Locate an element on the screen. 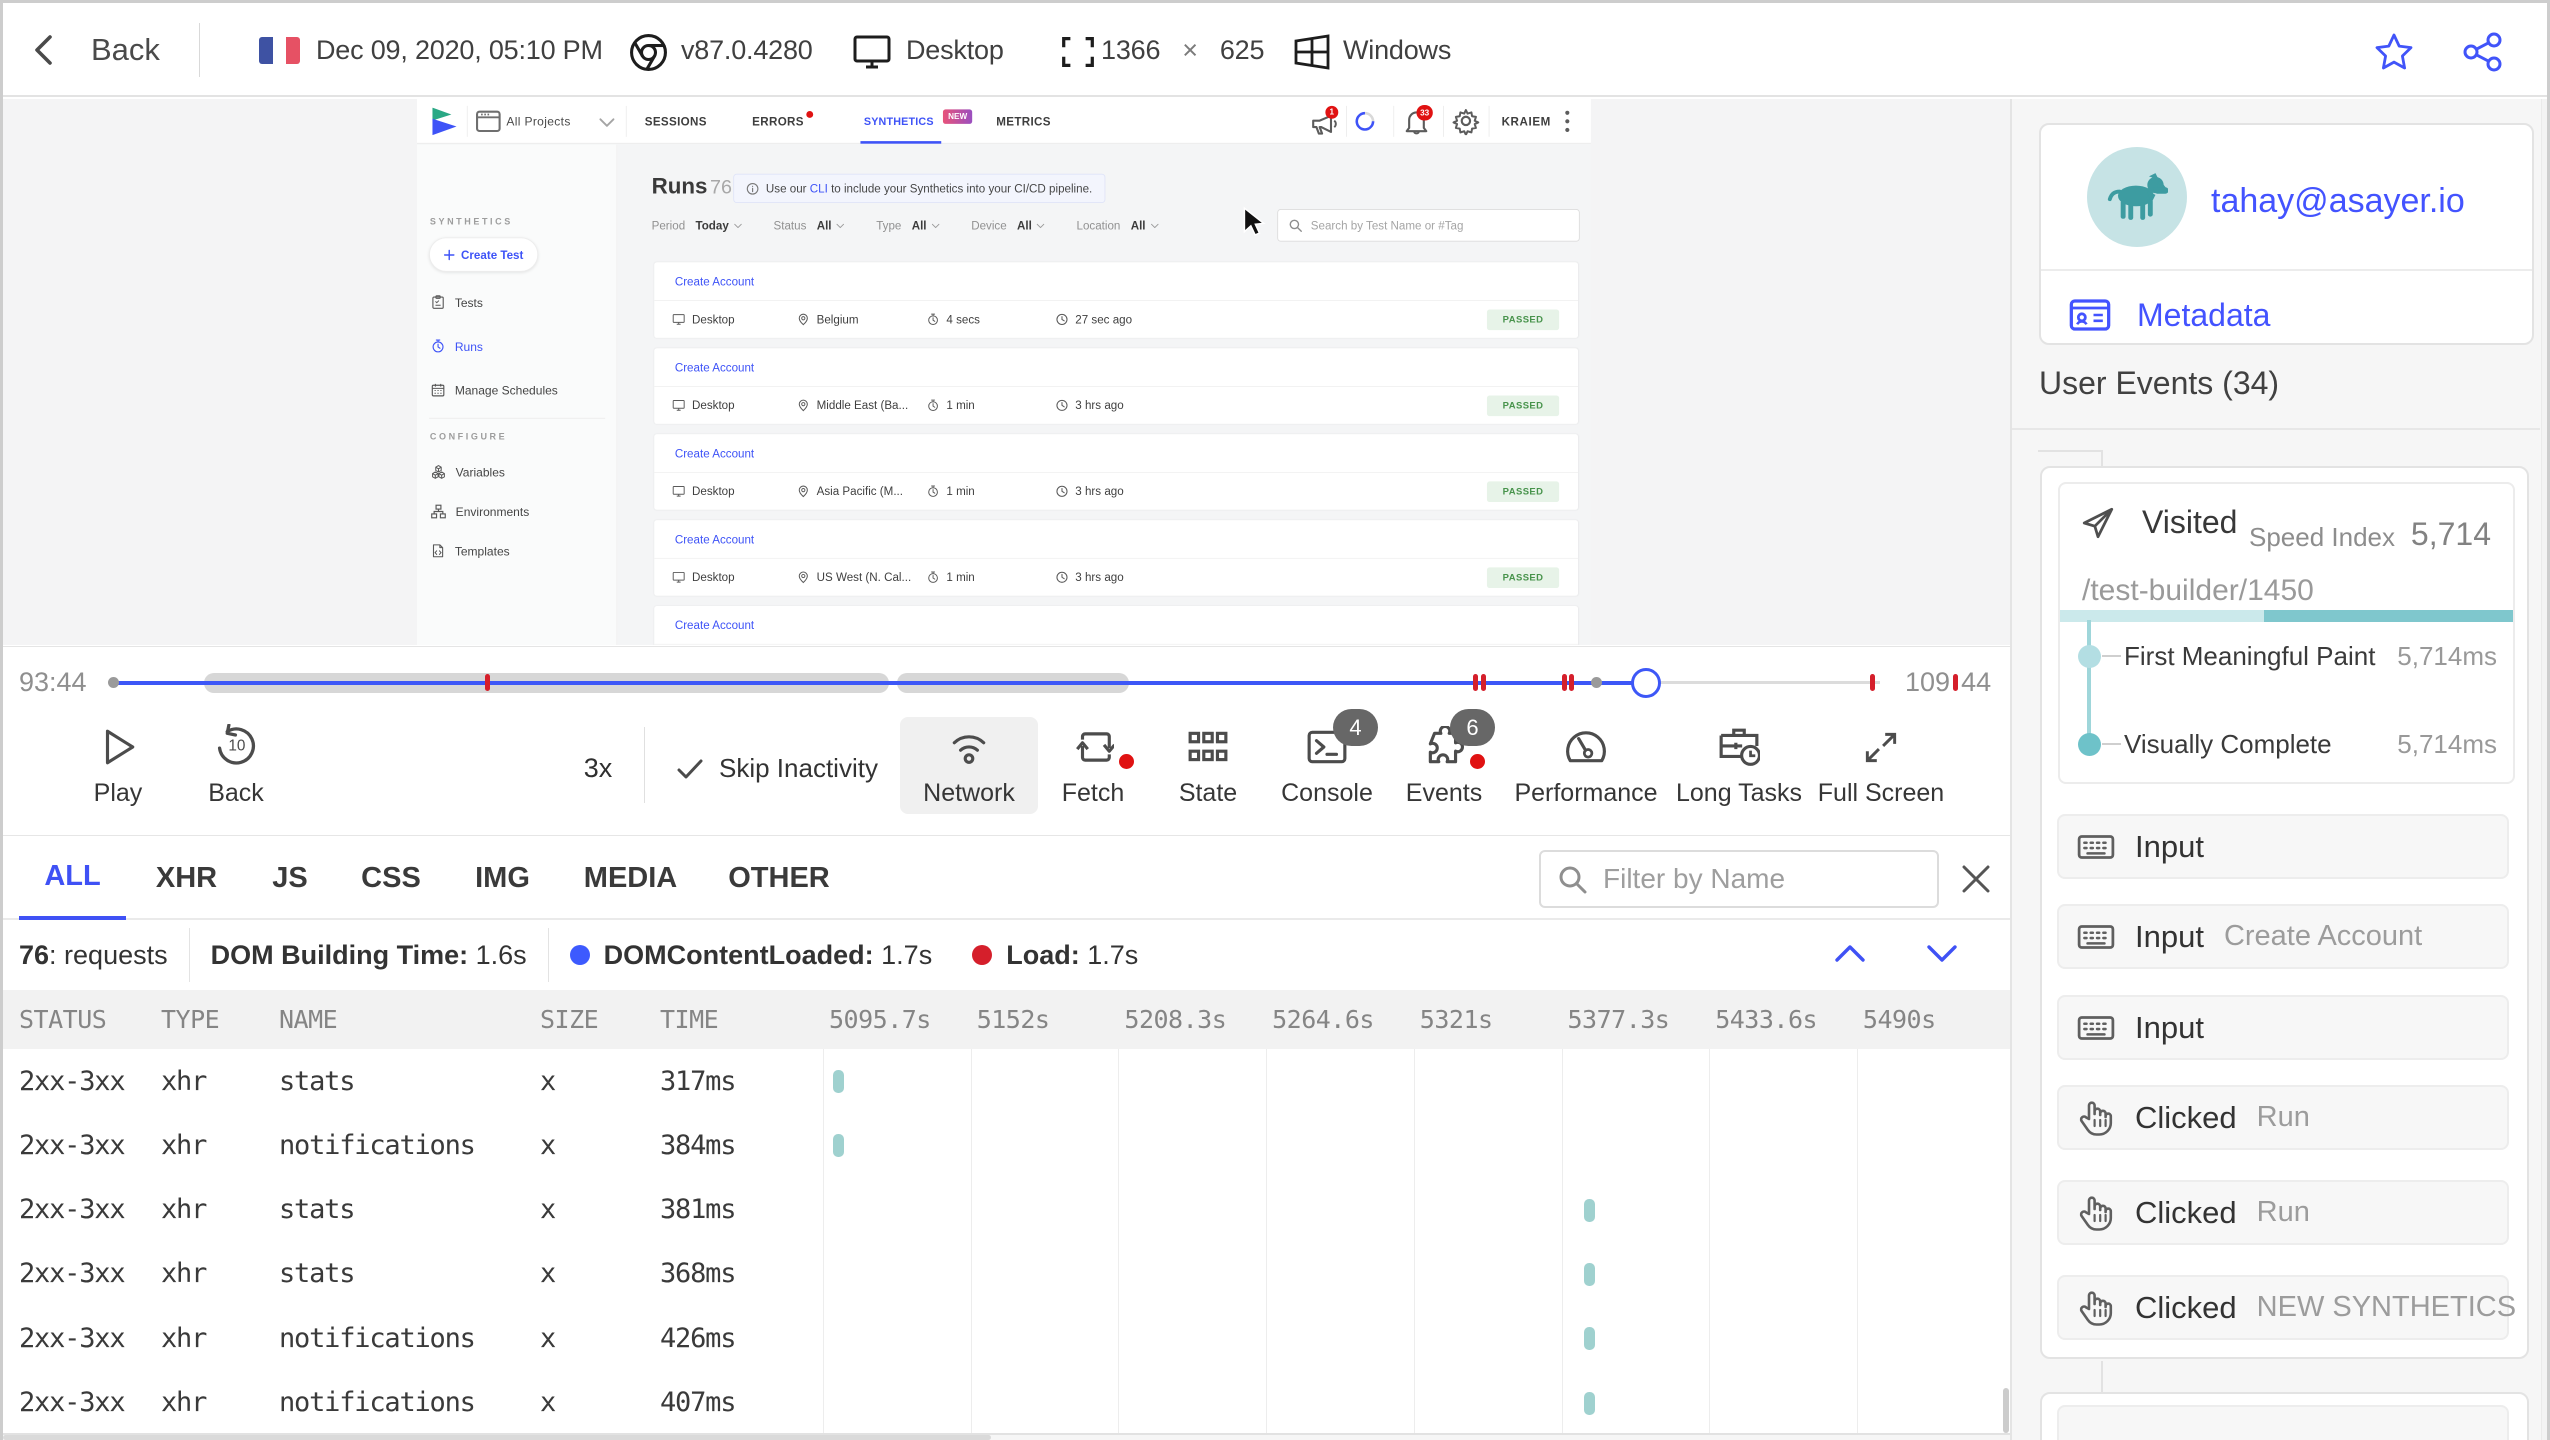  sidebar-item-environments: Environments is located at coordinates (480, 511).